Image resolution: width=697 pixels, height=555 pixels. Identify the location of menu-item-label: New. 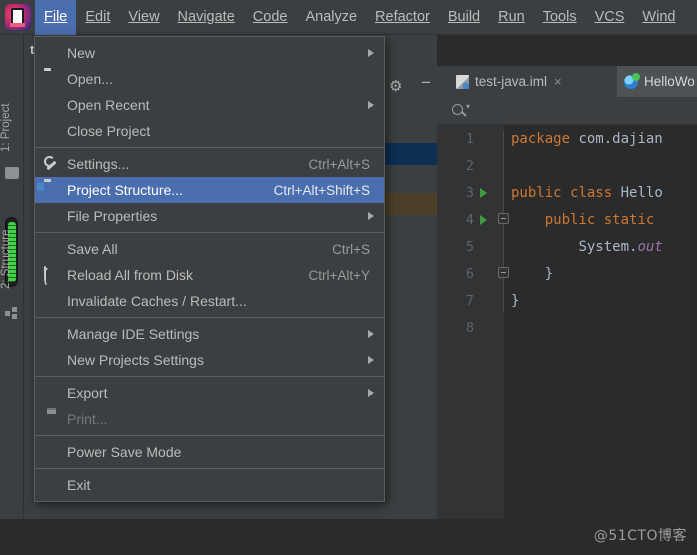
(81, 53).